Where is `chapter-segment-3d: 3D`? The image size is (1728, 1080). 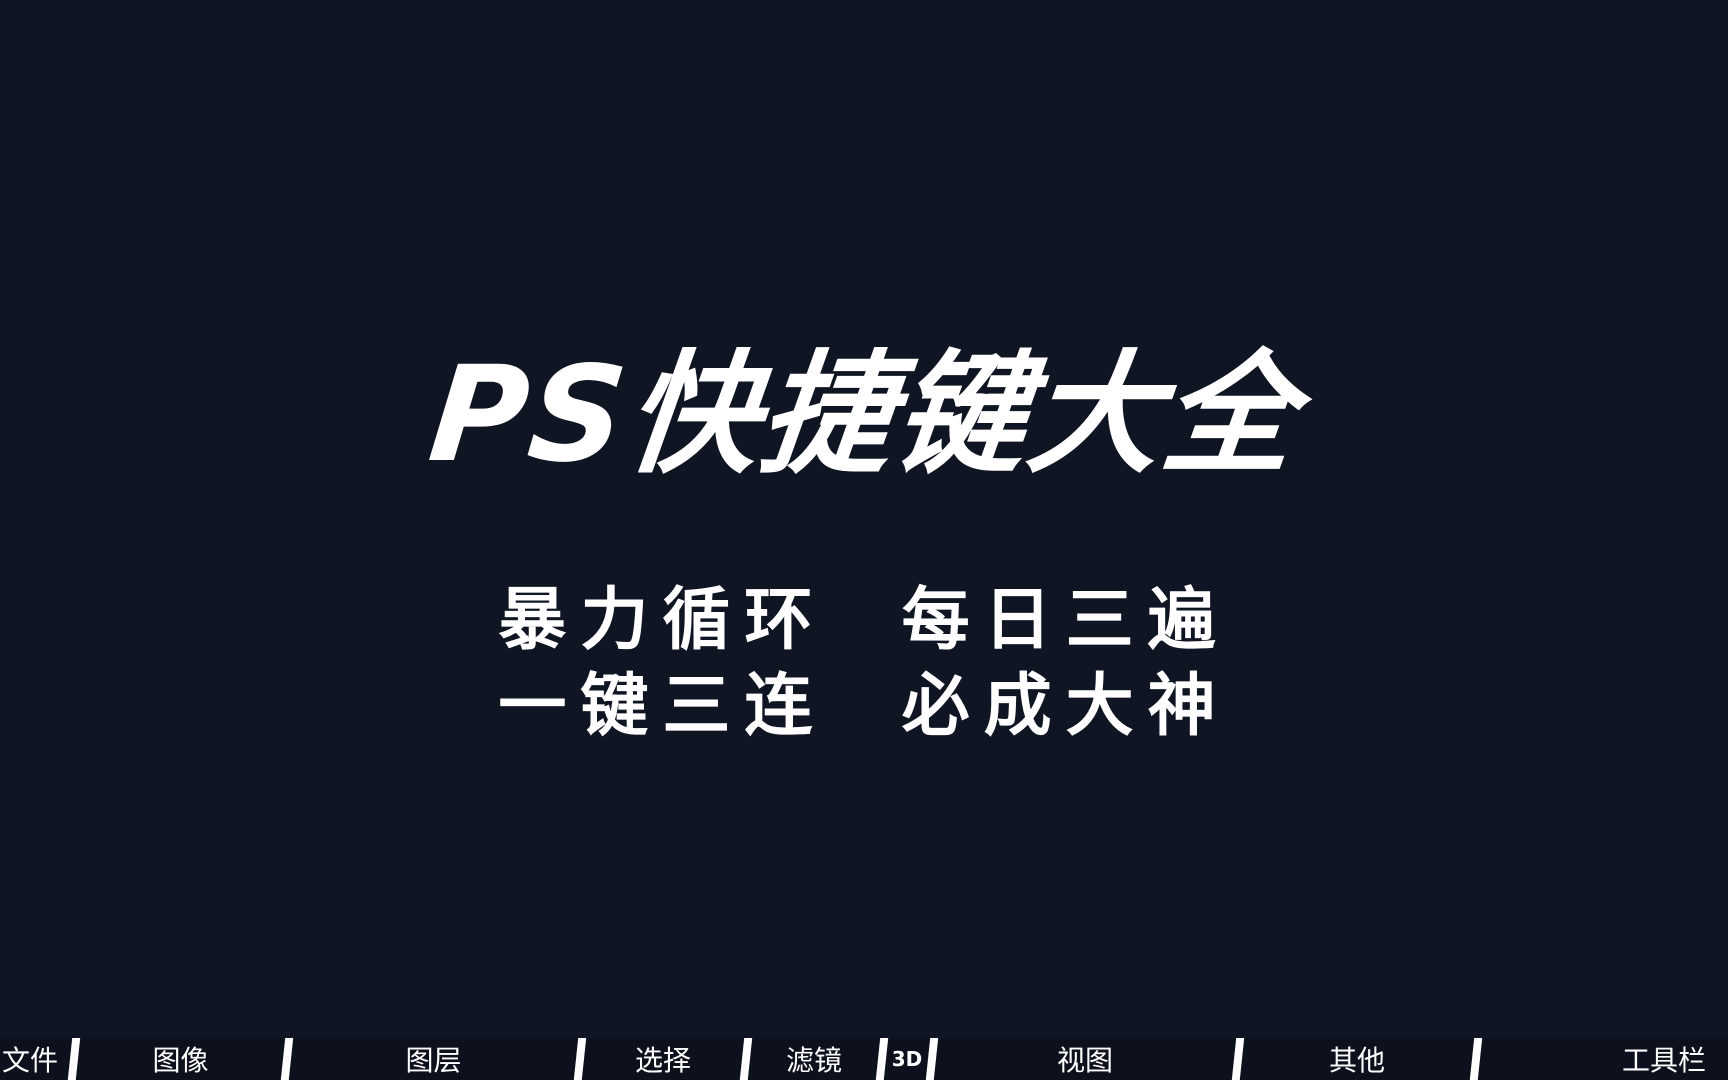
chapter-segment-3d: 3D is located at coordinates (907, 1059).